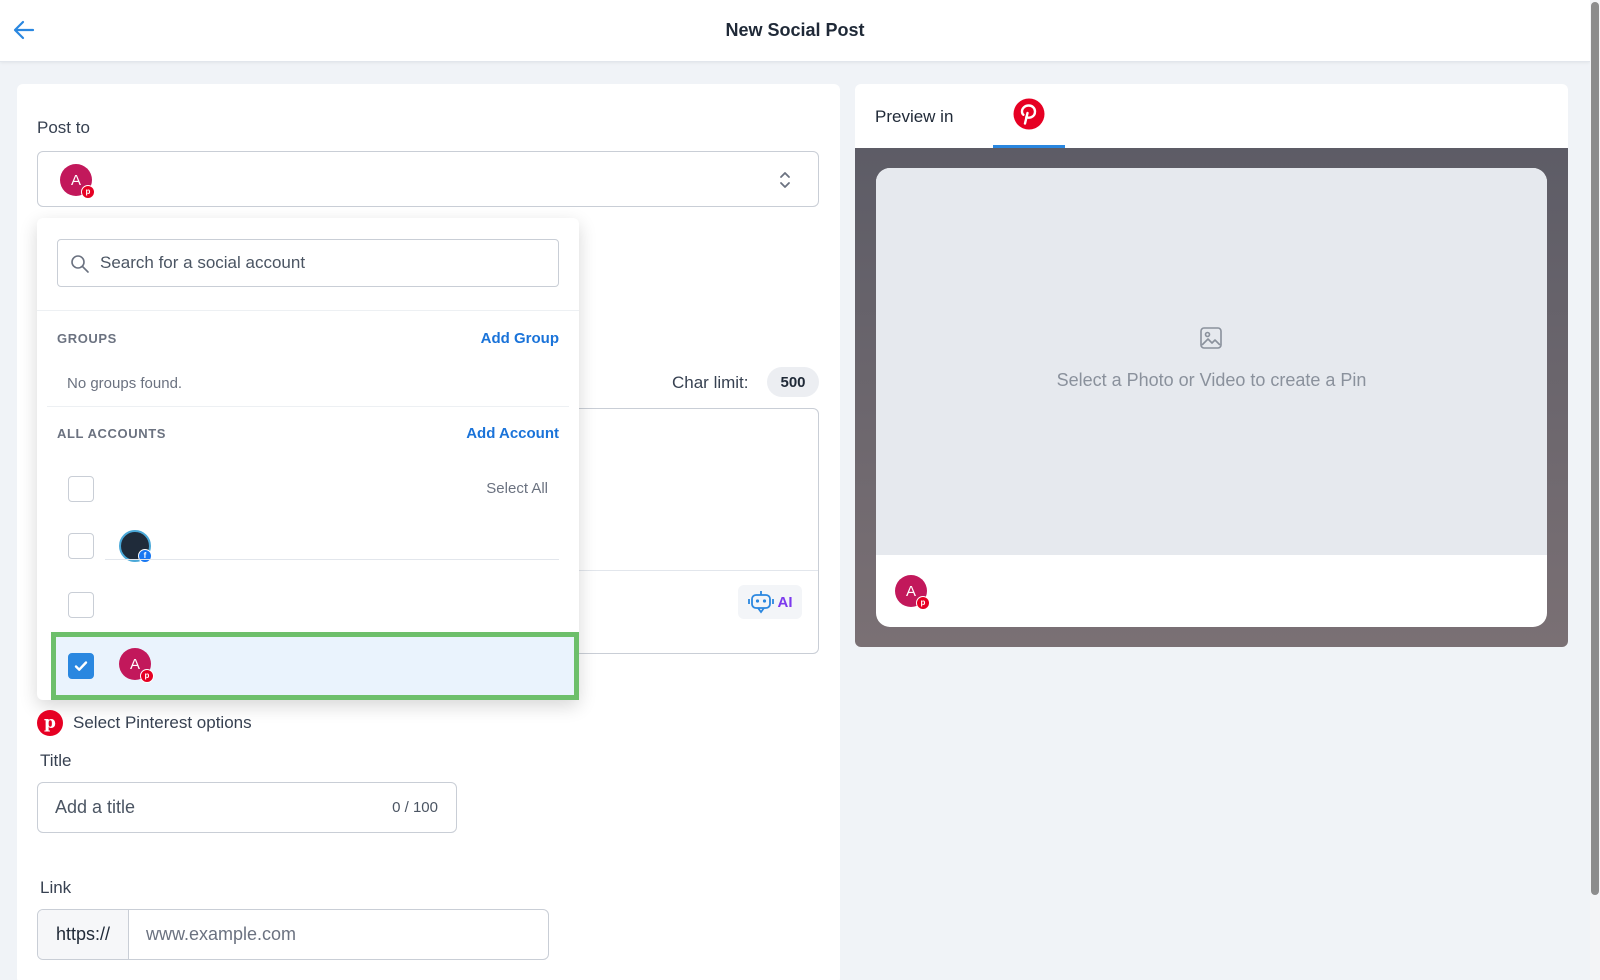  Describe the element at coordinates (205, 807) in the screenshot. I see `title-input` at that location.